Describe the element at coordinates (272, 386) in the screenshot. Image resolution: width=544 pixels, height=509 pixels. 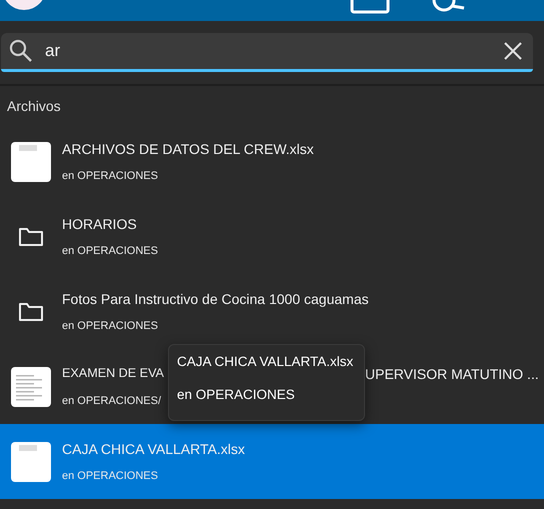
I see `result-item: EXAMEN DE EVA UPERVISOR MATUTINO ... en OPERACIONES/ CAJA CHICA VALLARTA.xlsx en OPERACIONES` at that location.